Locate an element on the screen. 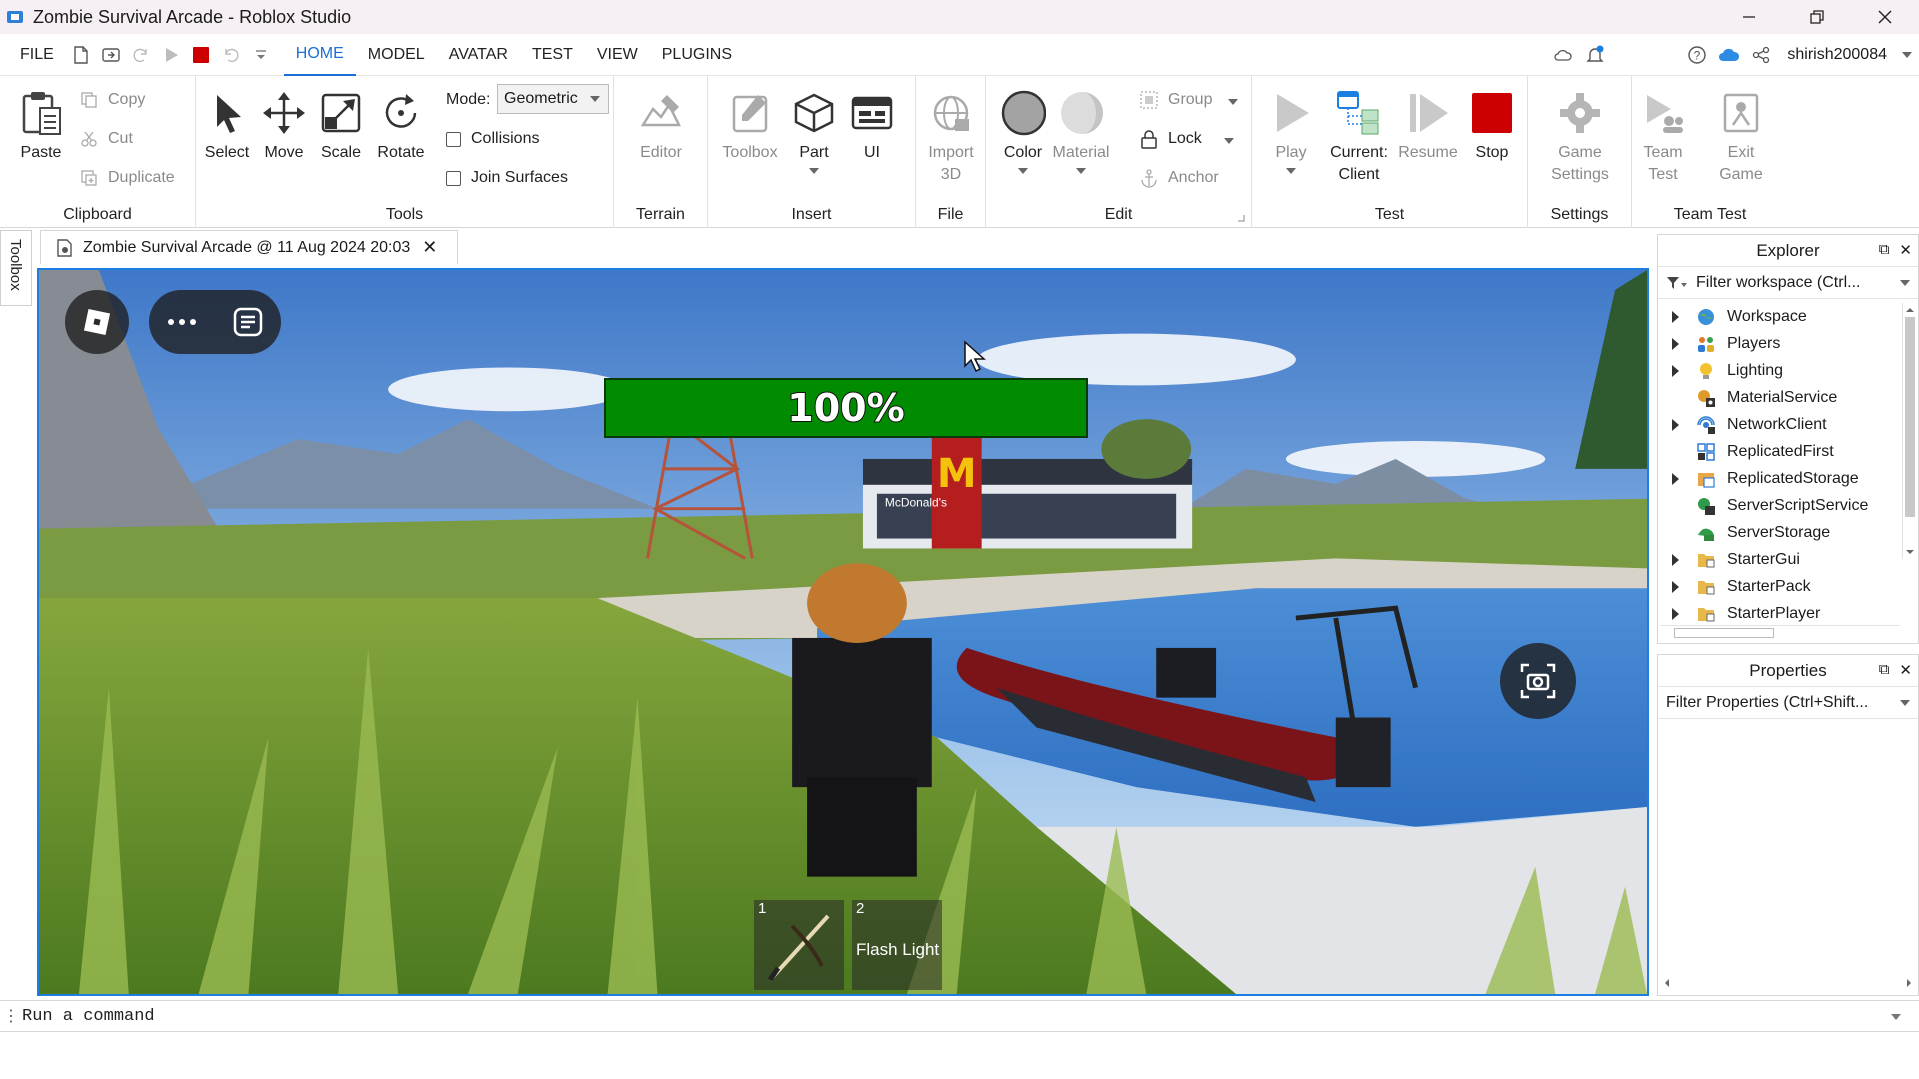 This screenshot has width=1919, height=1079. paste-button: Paste is located at coordinates (41, 127).